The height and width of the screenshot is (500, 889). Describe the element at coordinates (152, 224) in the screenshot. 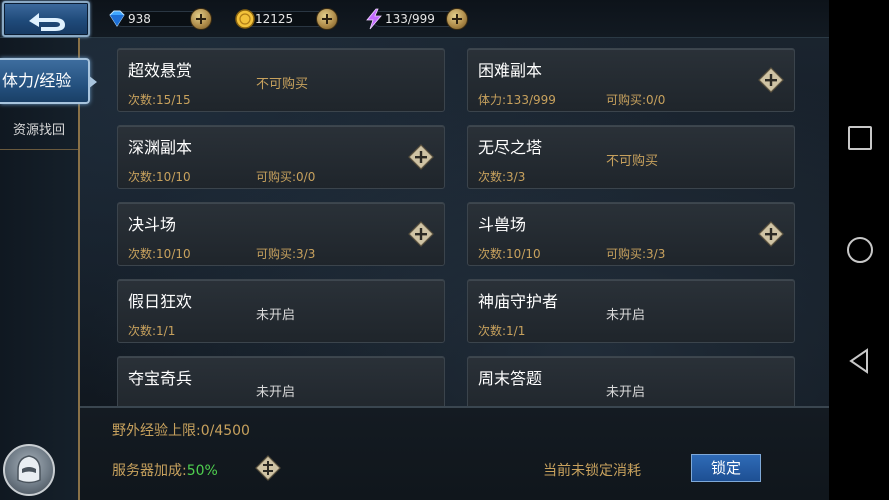

I see `activity-title: 决斗场` at that location.